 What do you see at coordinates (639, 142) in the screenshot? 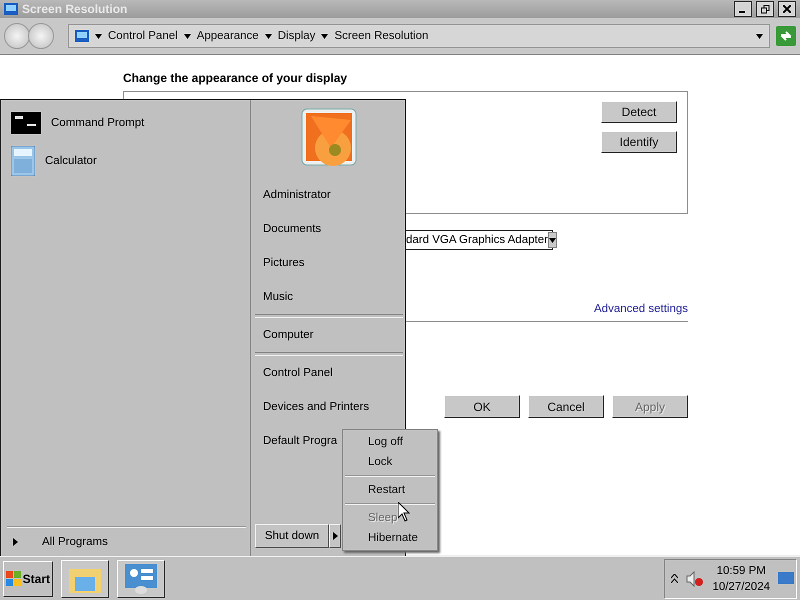
I see `monitor-button: Identify` at bounding box center [639, 142].